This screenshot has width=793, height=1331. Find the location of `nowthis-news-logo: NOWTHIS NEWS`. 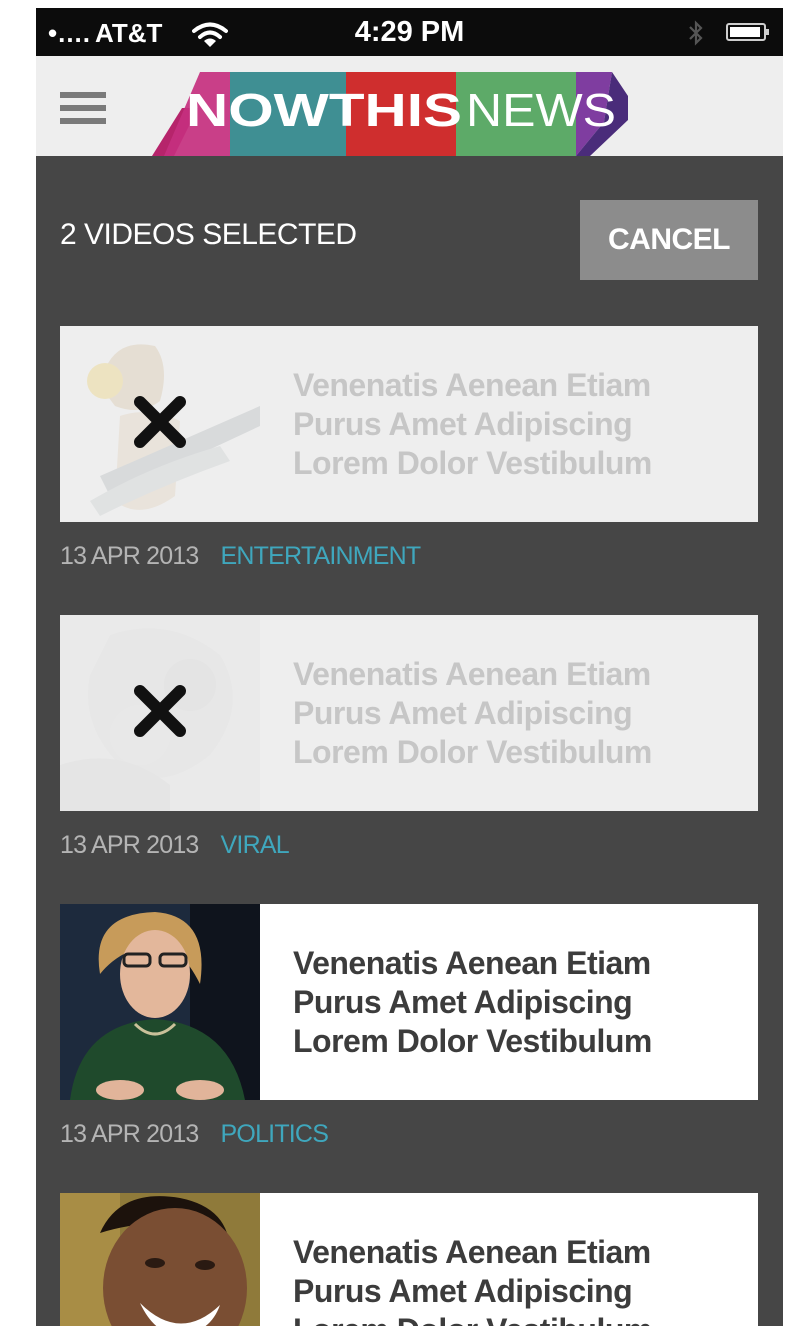

nowthis-news-logo: NOWTHIS NEWS is located at coordinates (390, 114).